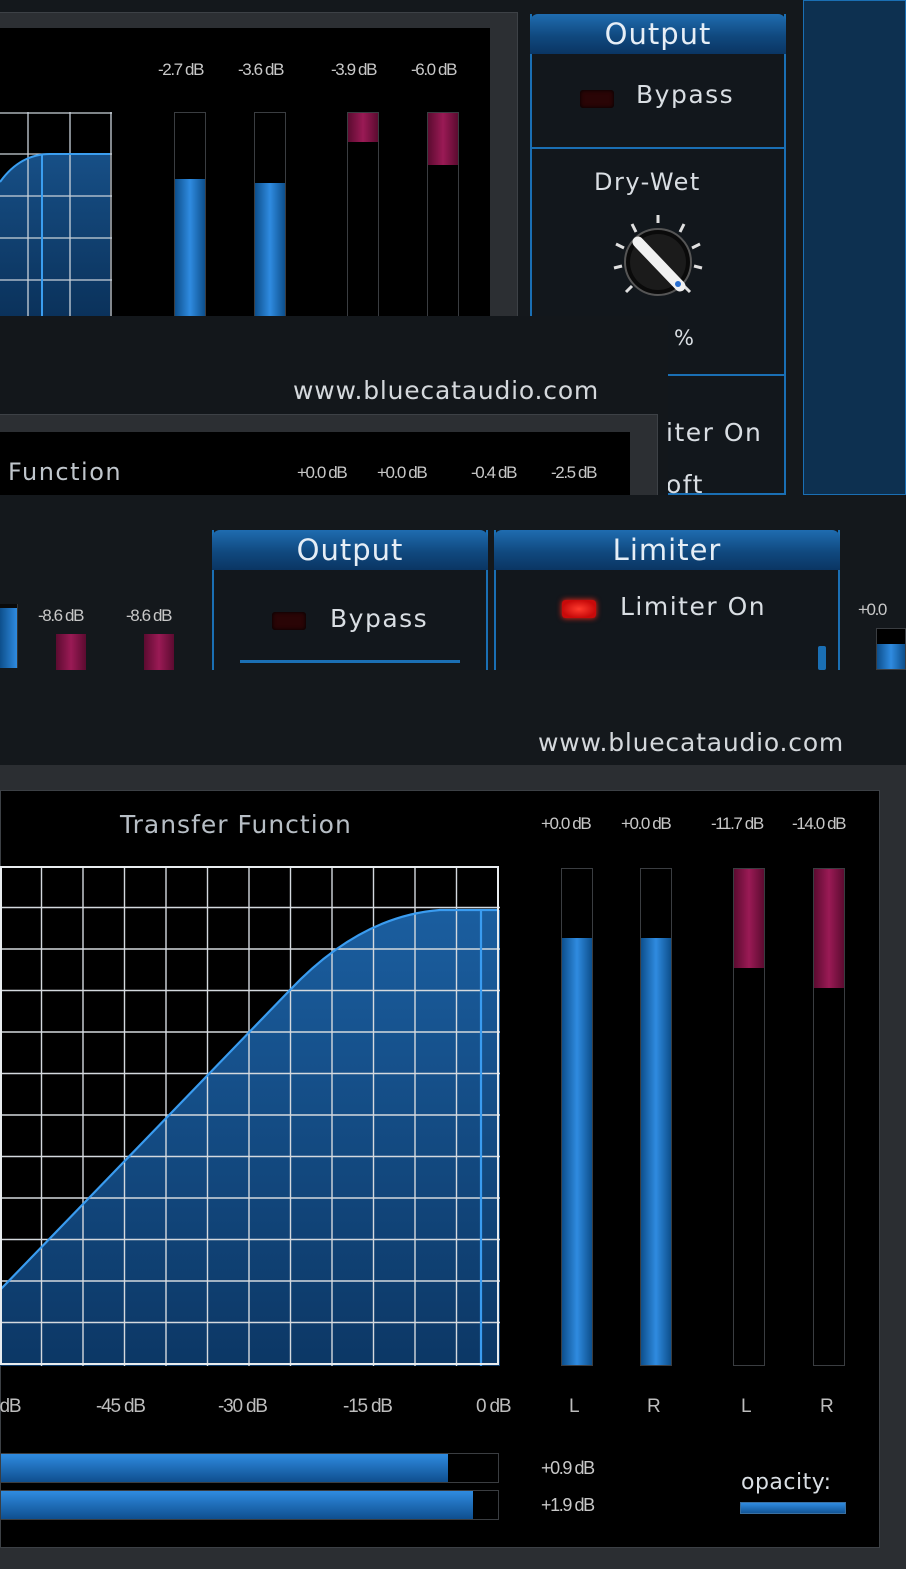  I want to click on input-gain-fill, so click(225, 1468).